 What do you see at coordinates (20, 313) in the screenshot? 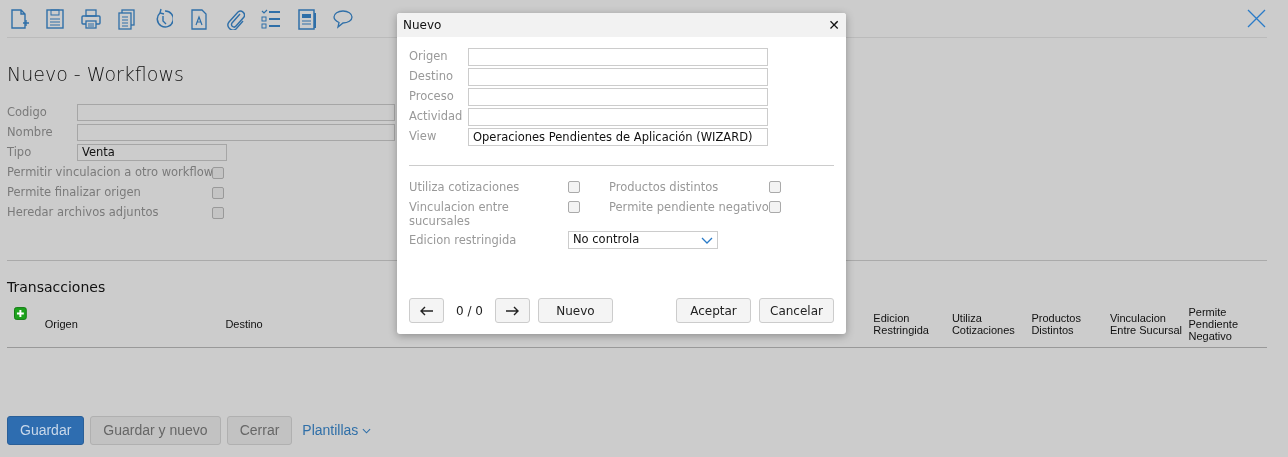
I see `add-icon` at bounding box center [20, 313].